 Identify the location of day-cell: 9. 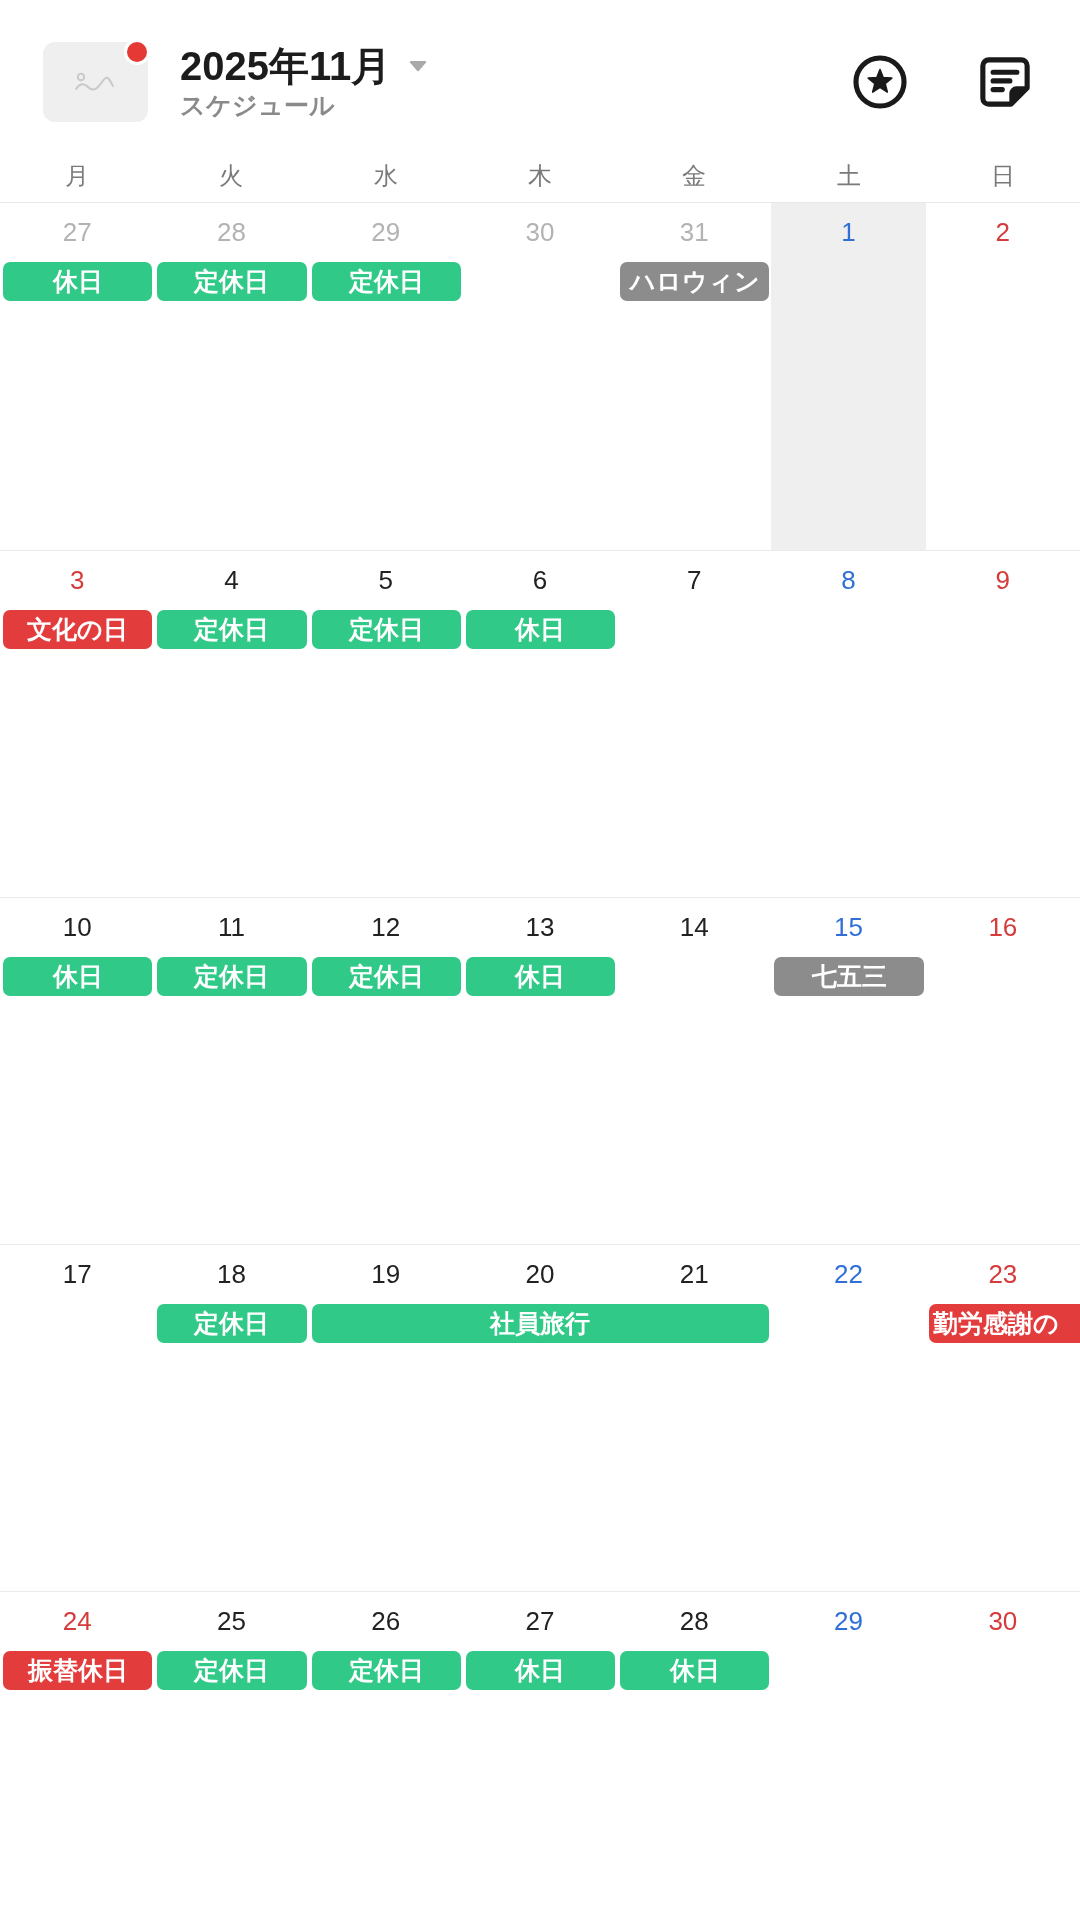
(1002, 724).